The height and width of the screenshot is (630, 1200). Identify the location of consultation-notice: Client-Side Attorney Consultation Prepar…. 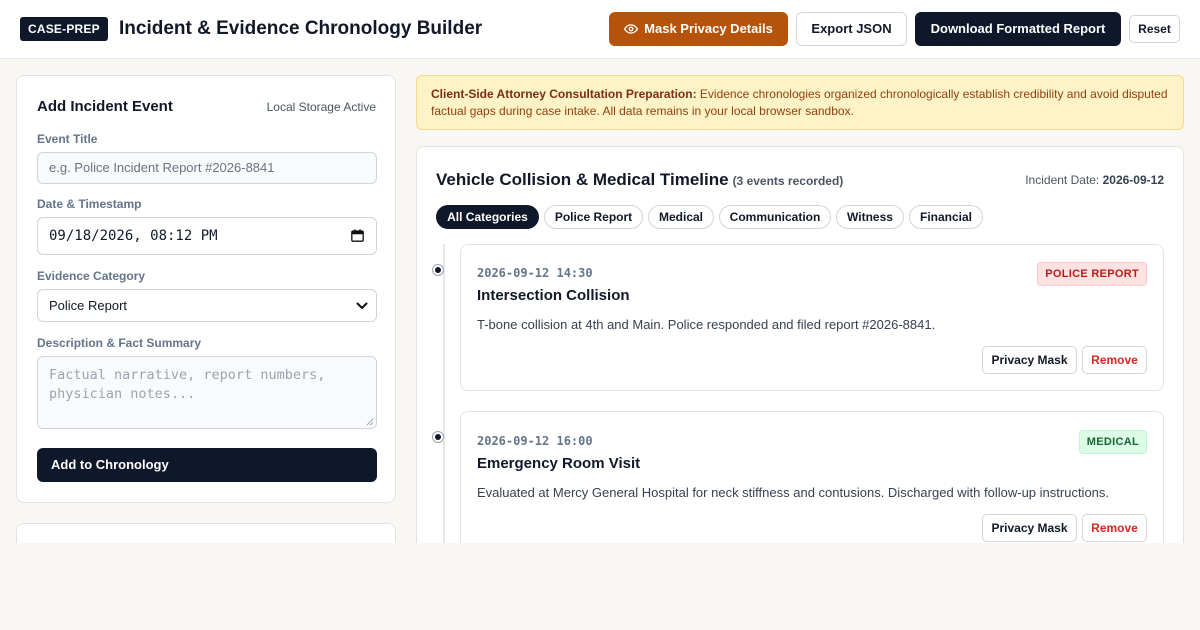
(800, 102).